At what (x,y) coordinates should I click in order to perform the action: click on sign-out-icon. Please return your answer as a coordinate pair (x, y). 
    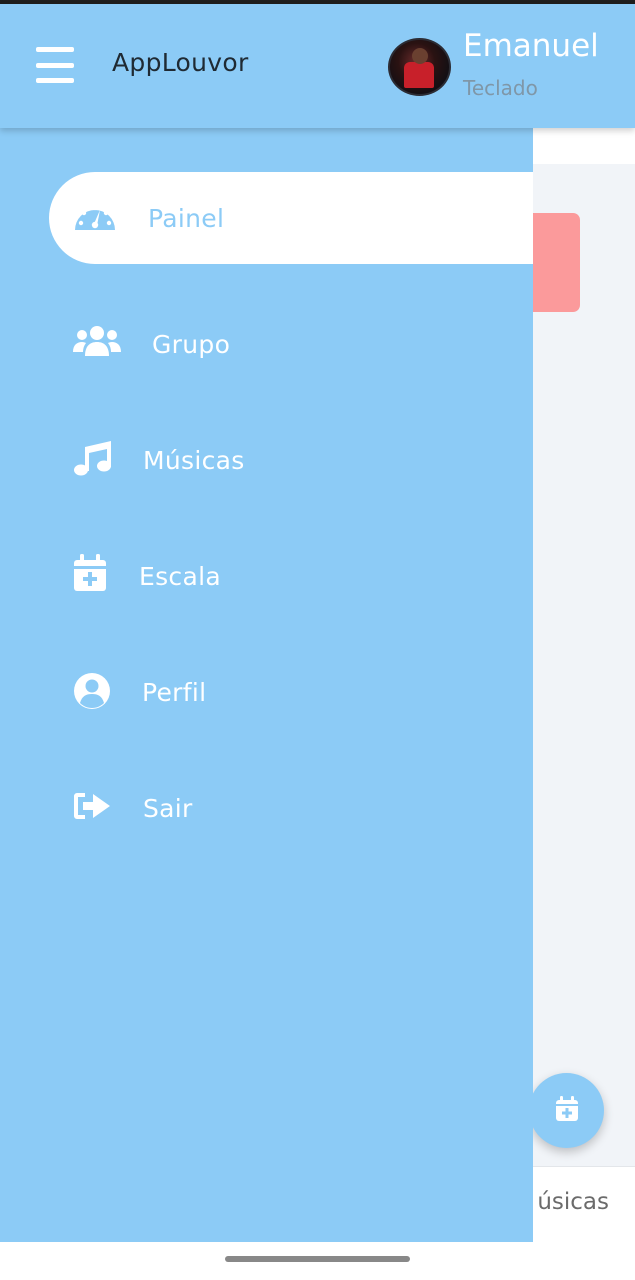
    Looking at the image, I should click on (92, 806).